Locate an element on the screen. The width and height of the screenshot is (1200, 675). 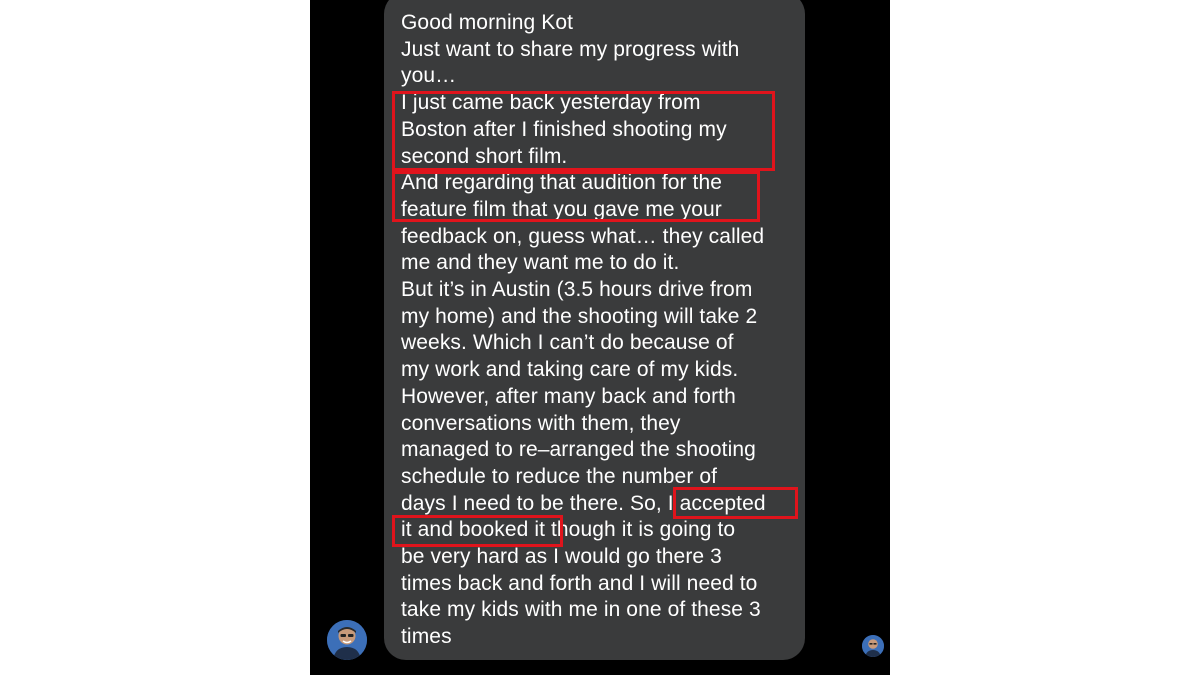
avatar-image is located at coordinates (347, 640).